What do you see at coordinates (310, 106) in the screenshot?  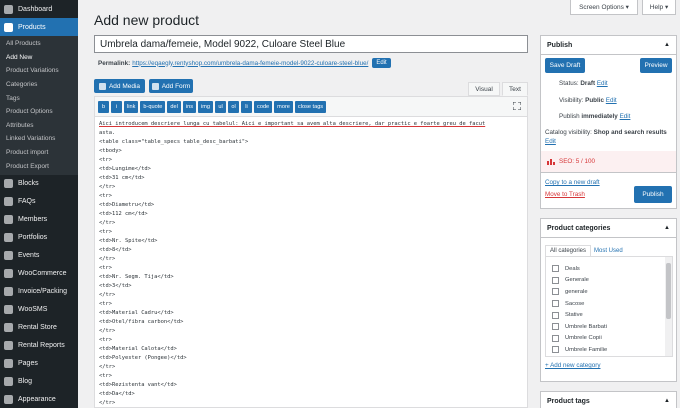 I see `quicktag-close-tags-button: close tags` at bounding box center [310, 106].